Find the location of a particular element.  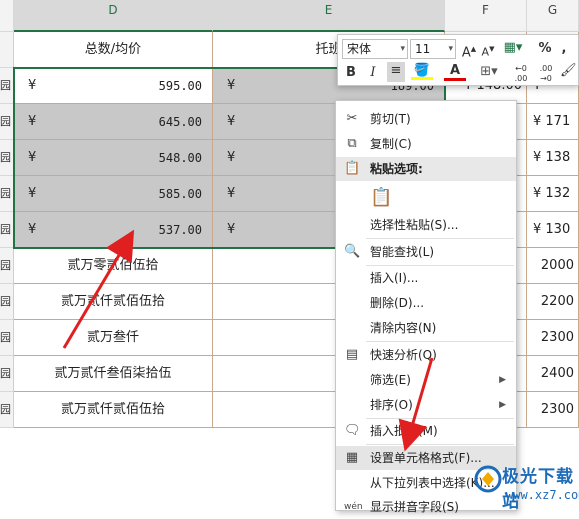

shrink-font-label: A is located at coordinates (485, 52).